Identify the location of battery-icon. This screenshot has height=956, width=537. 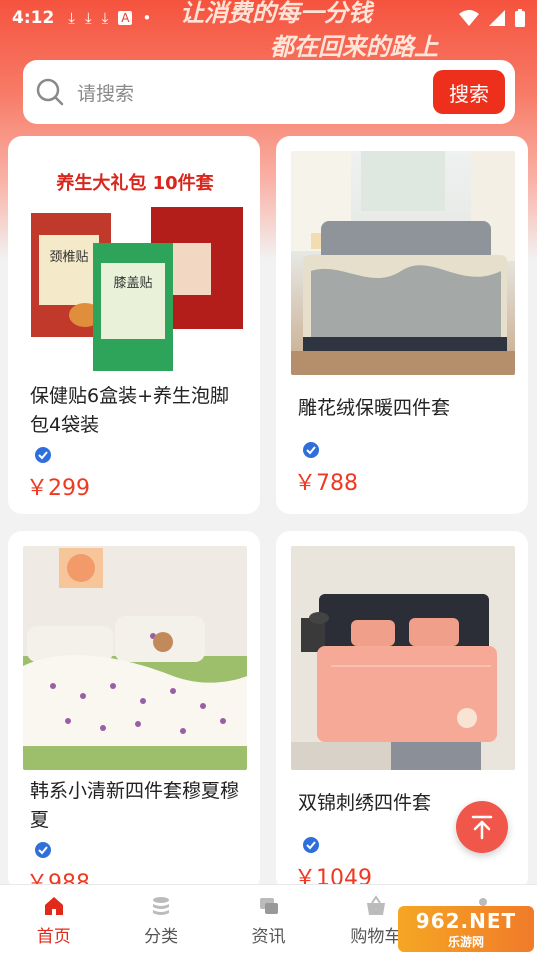
(520, 18).